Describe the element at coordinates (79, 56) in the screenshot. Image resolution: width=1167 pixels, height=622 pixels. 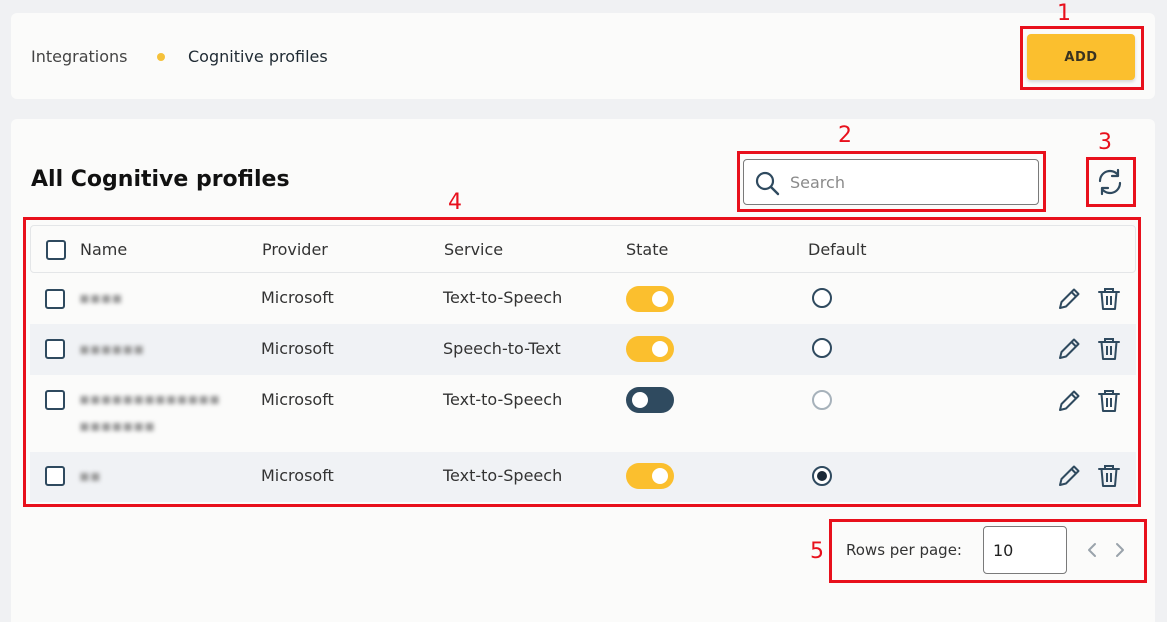
I see `breadcrumb-integrations: Integrations` at that location.